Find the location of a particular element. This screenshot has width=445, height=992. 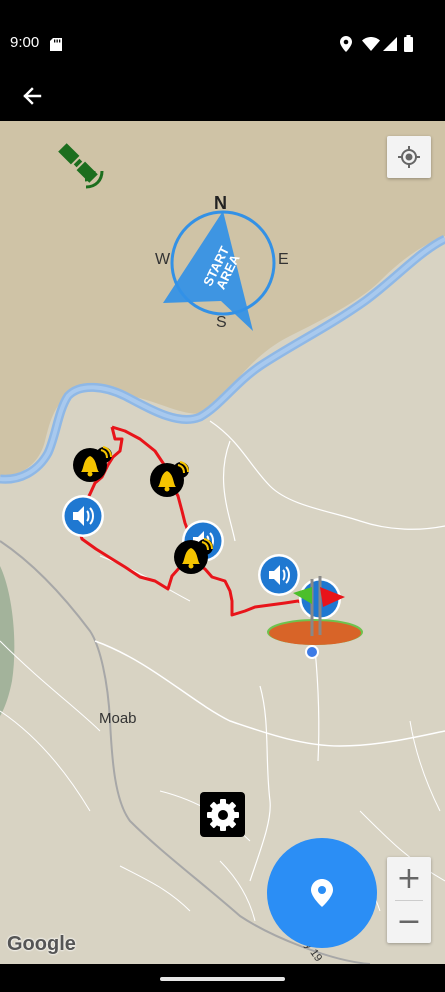

satellite-icon is located at coordinates (81, 166).